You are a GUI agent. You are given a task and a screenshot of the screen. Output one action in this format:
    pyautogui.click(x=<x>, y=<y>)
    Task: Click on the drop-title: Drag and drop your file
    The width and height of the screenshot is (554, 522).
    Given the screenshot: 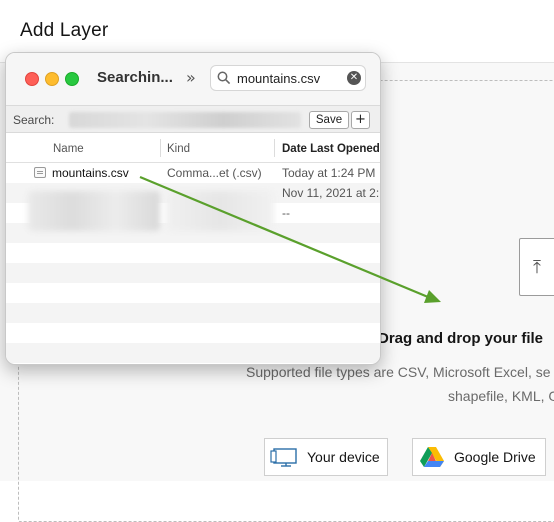 What is the action you would take?
    pyautogui.click(x=461, y=338)
    